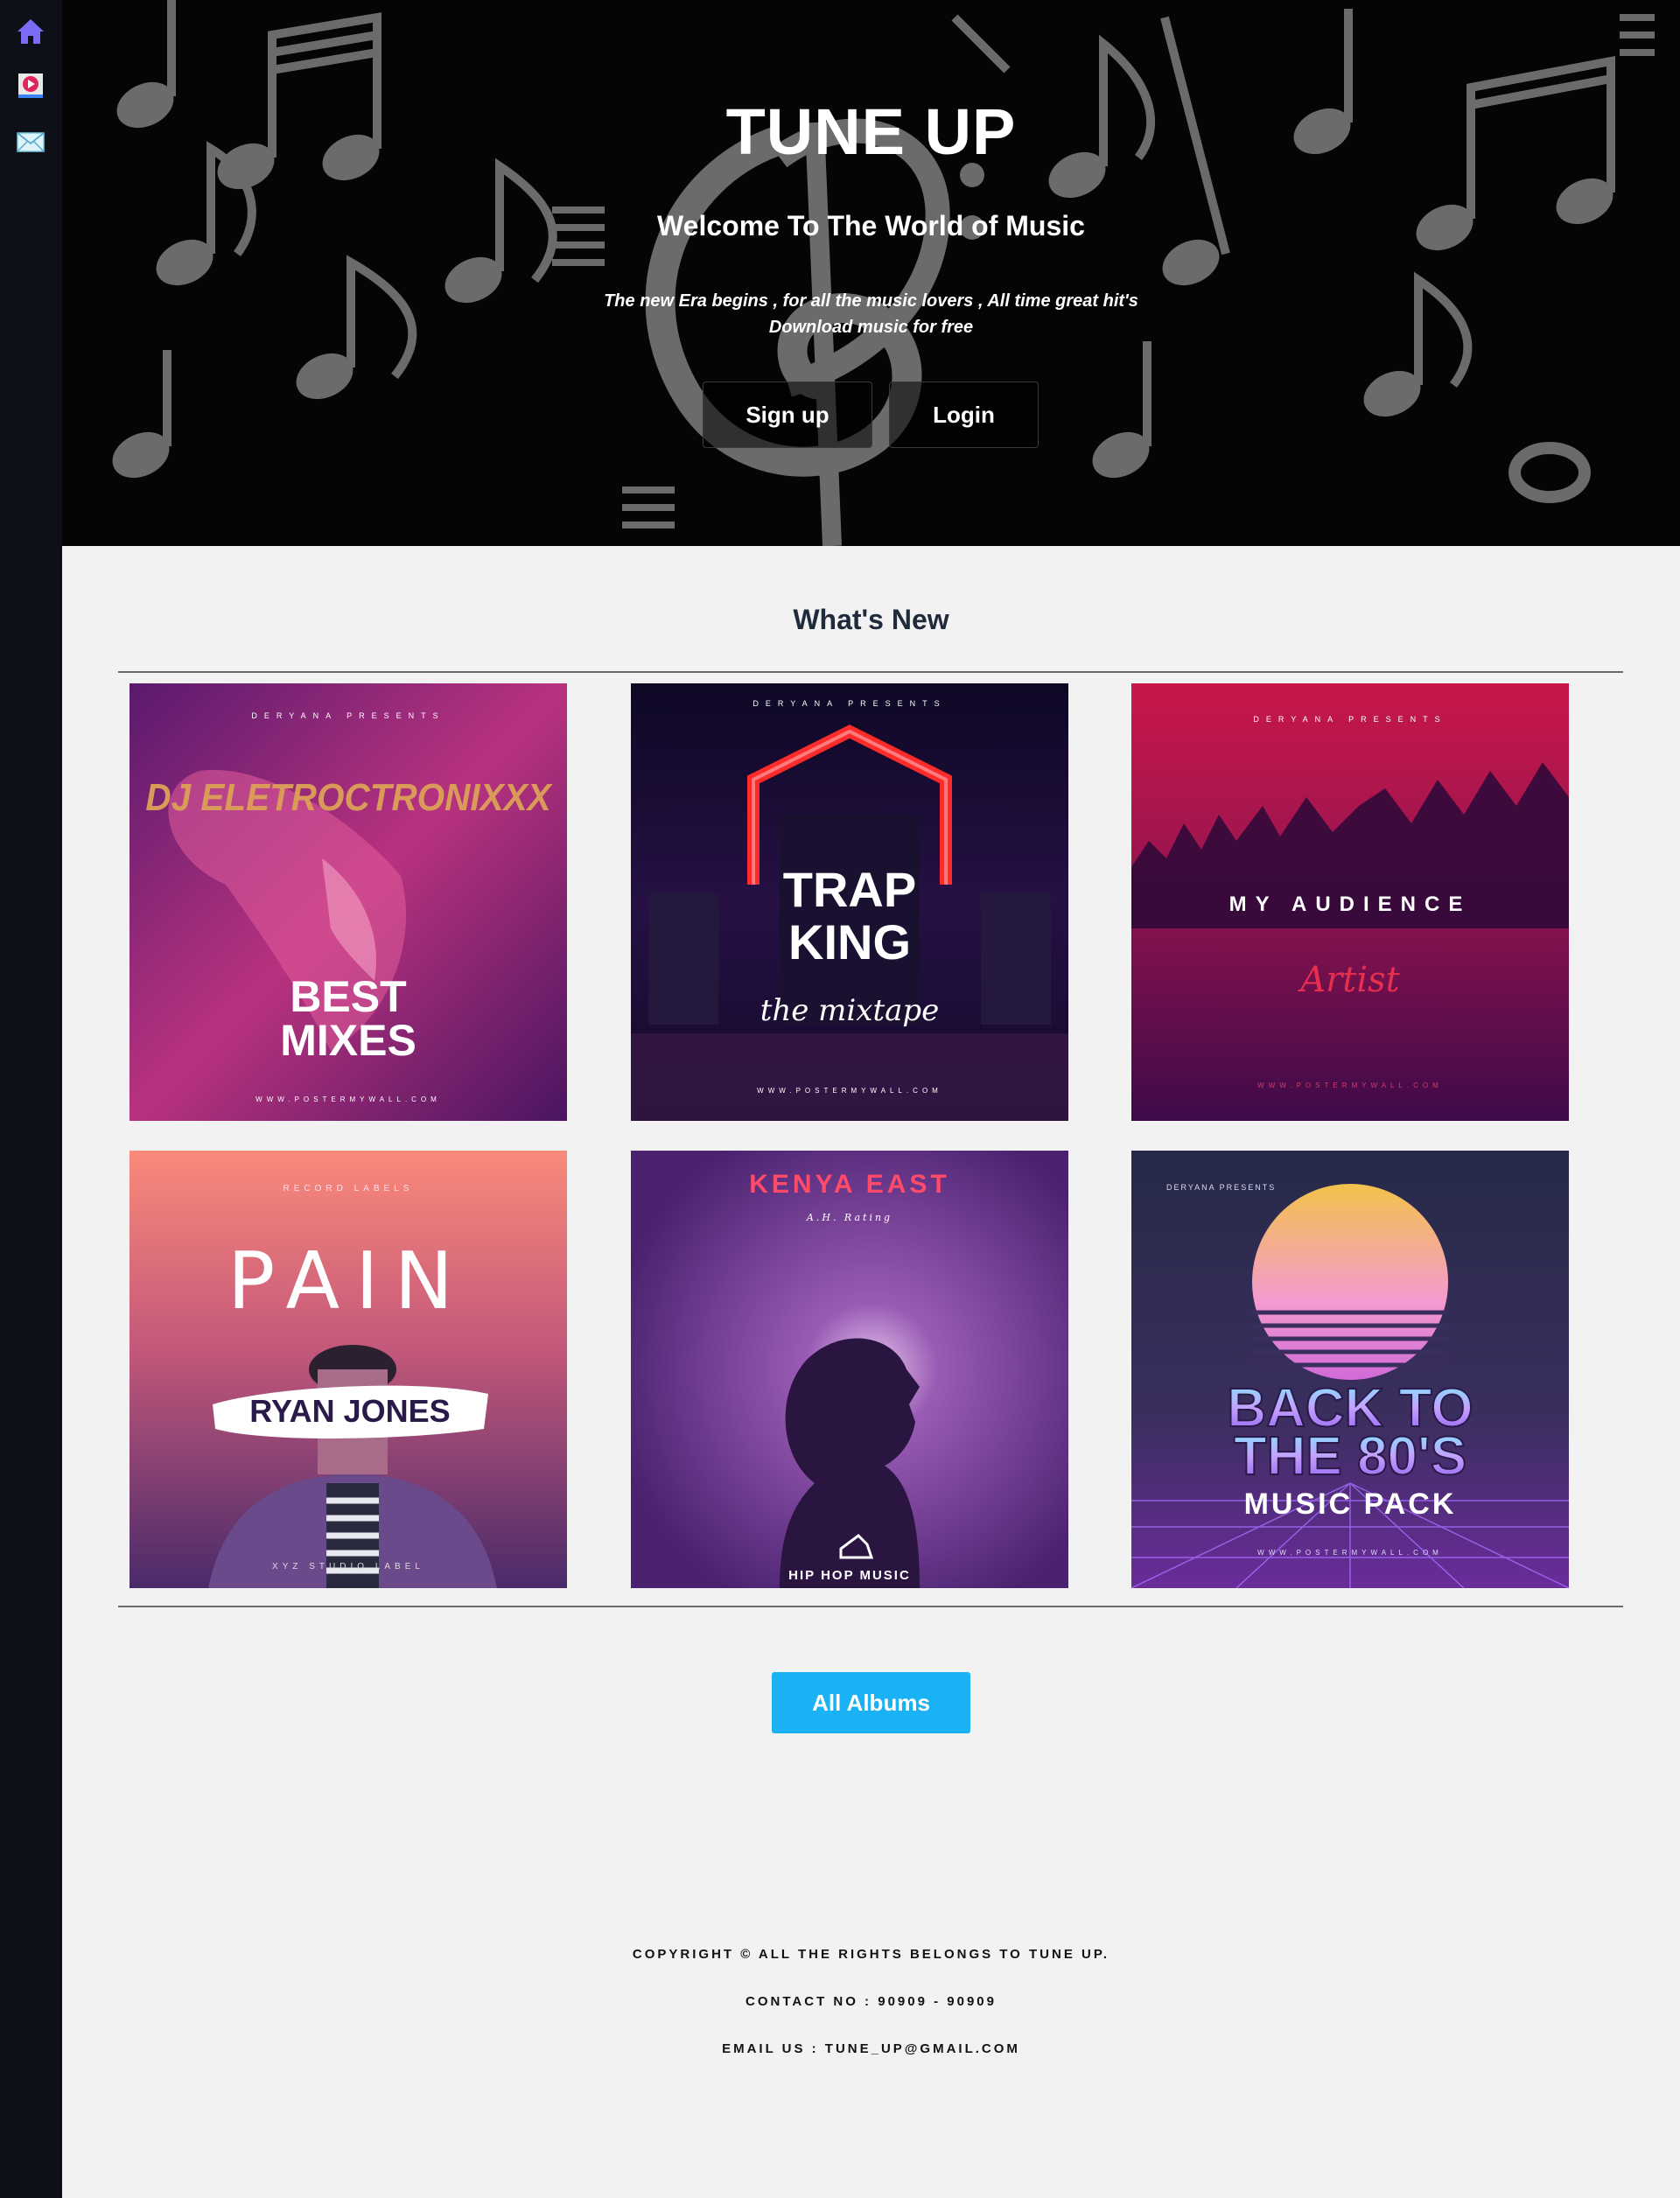  I want to click on album-4-artist: RYAN JONES, so click(349, 1411).